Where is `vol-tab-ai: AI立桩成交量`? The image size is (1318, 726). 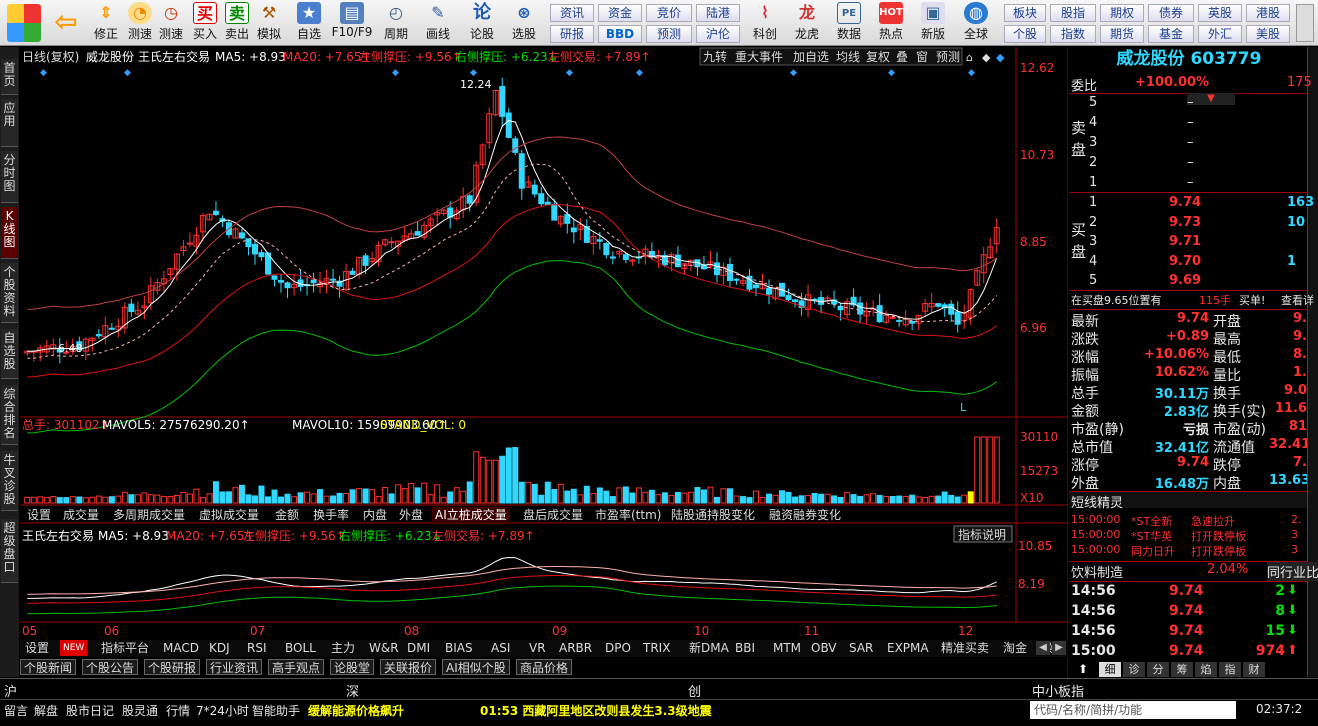
vol-tab-ai: AI立桩成交量 is located at coordinates (471, 515).